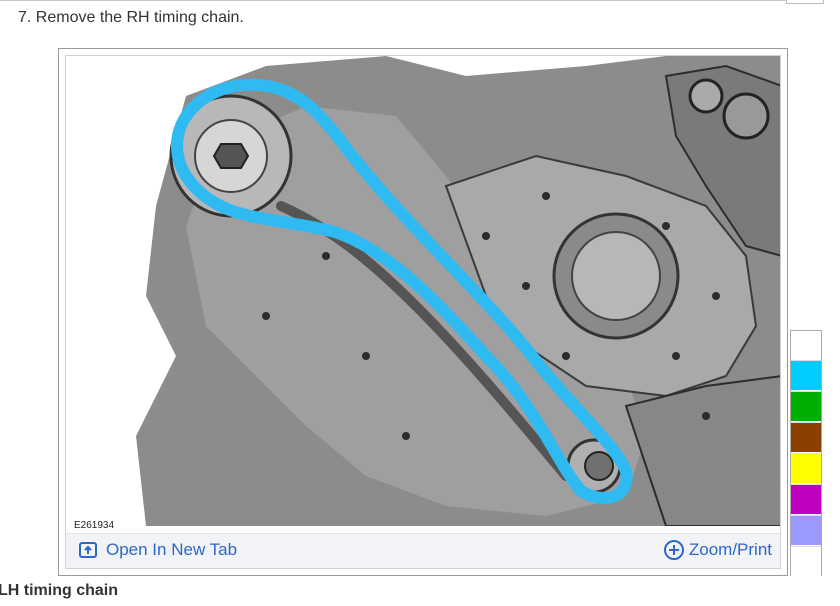  What do you see at coordinates (673, 550) in the screenshot?
I see `zoom-plus-icon` at bounding box center [673, 550].